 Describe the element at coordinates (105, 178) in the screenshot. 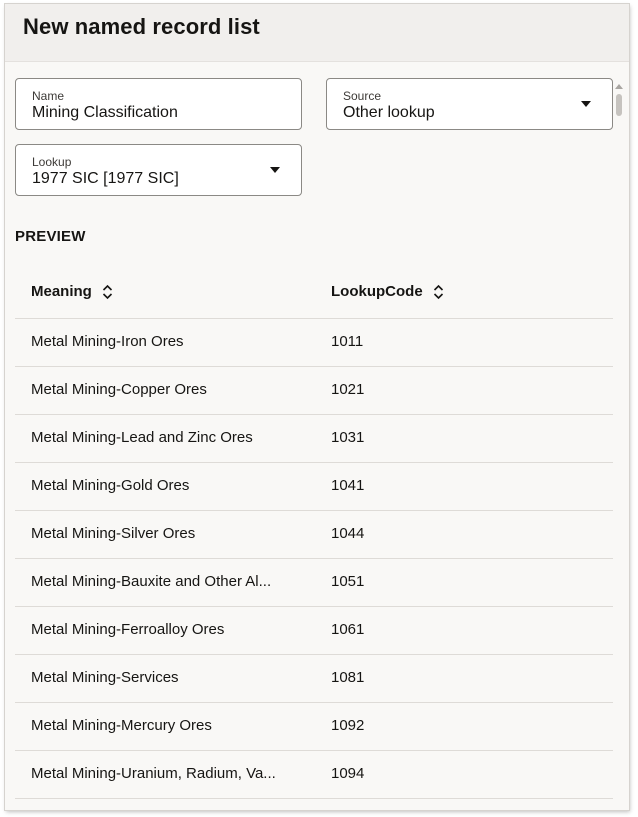

I see `lookup-select-value: 1977 SIC [1977 SIC]` at that location.